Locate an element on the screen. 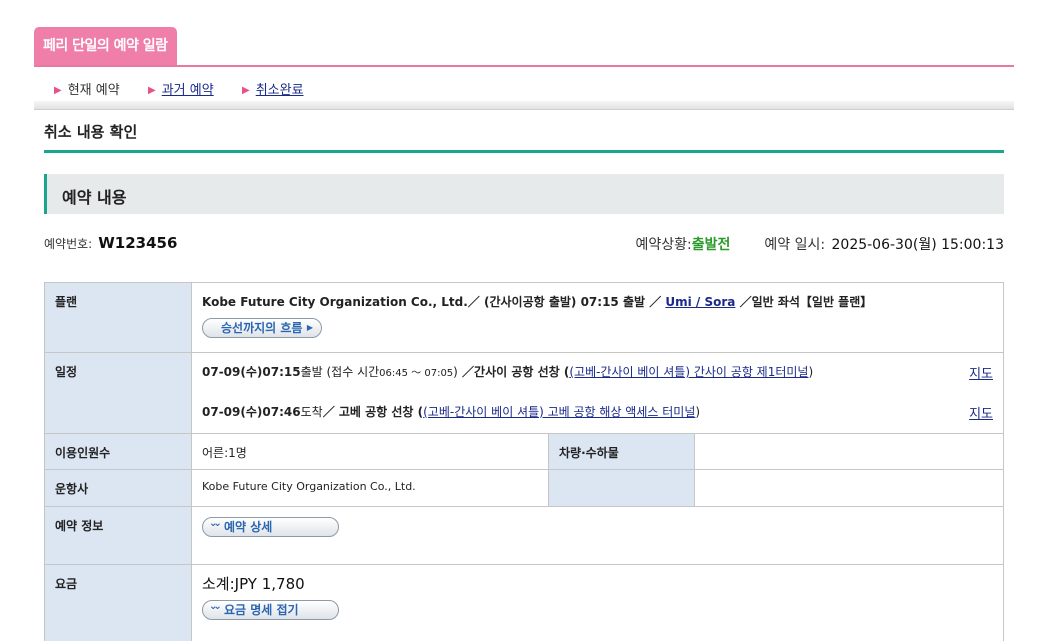 The height and width of the screenshot is (641, 1054). arrival-time: 07-09(수)07:46 is located at coordinates (251, 412).